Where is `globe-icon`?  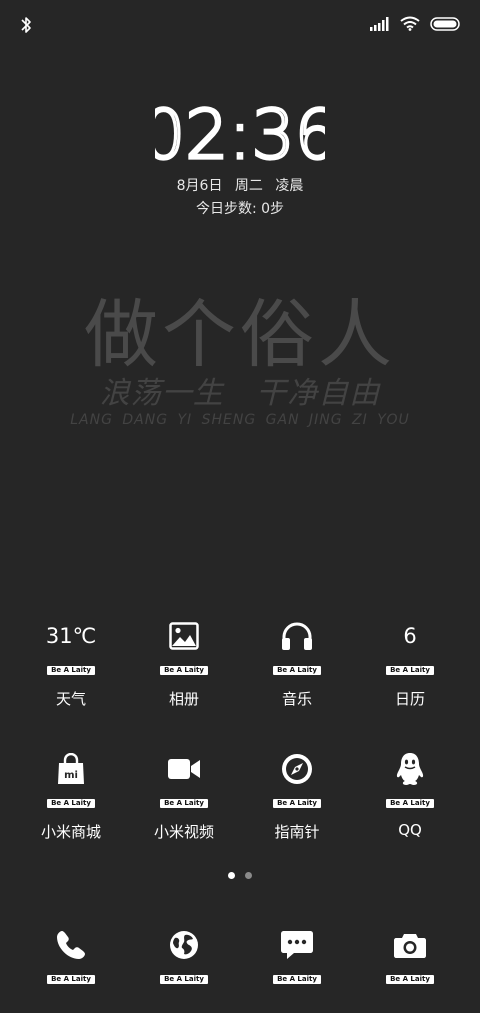 globe-icon is located at coordinates (184, 945).